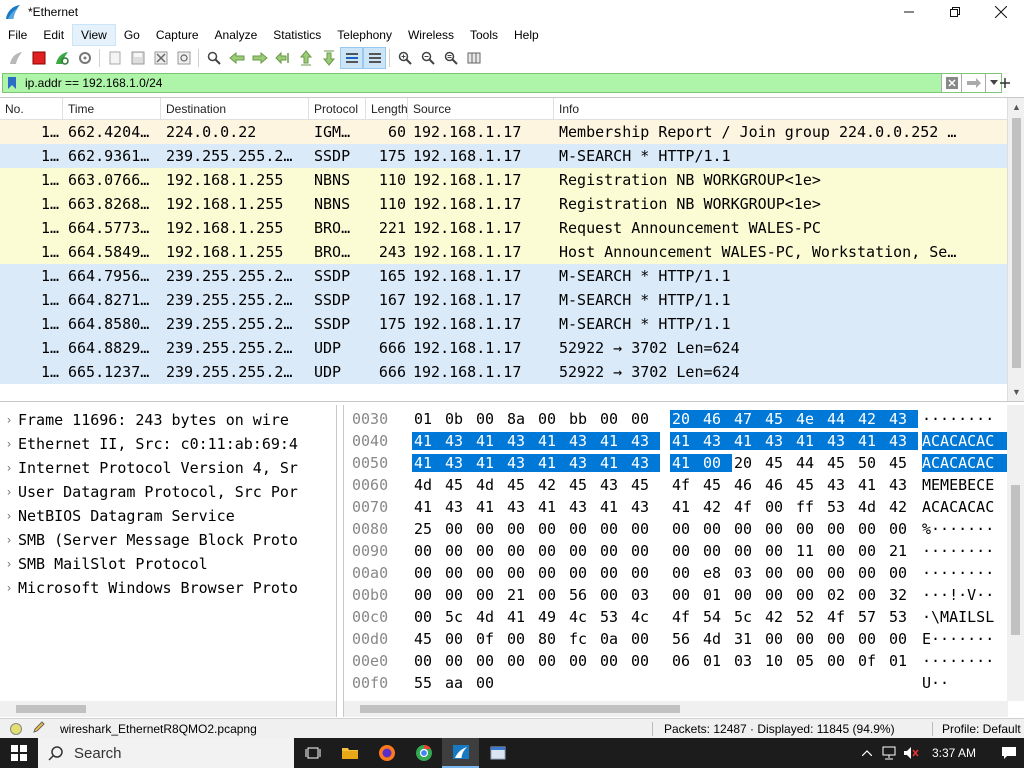 The image size is (1024, 768). Describe the element at coordinates (951, 83) in the screenshot. I see `clear-filter-button` at that location.